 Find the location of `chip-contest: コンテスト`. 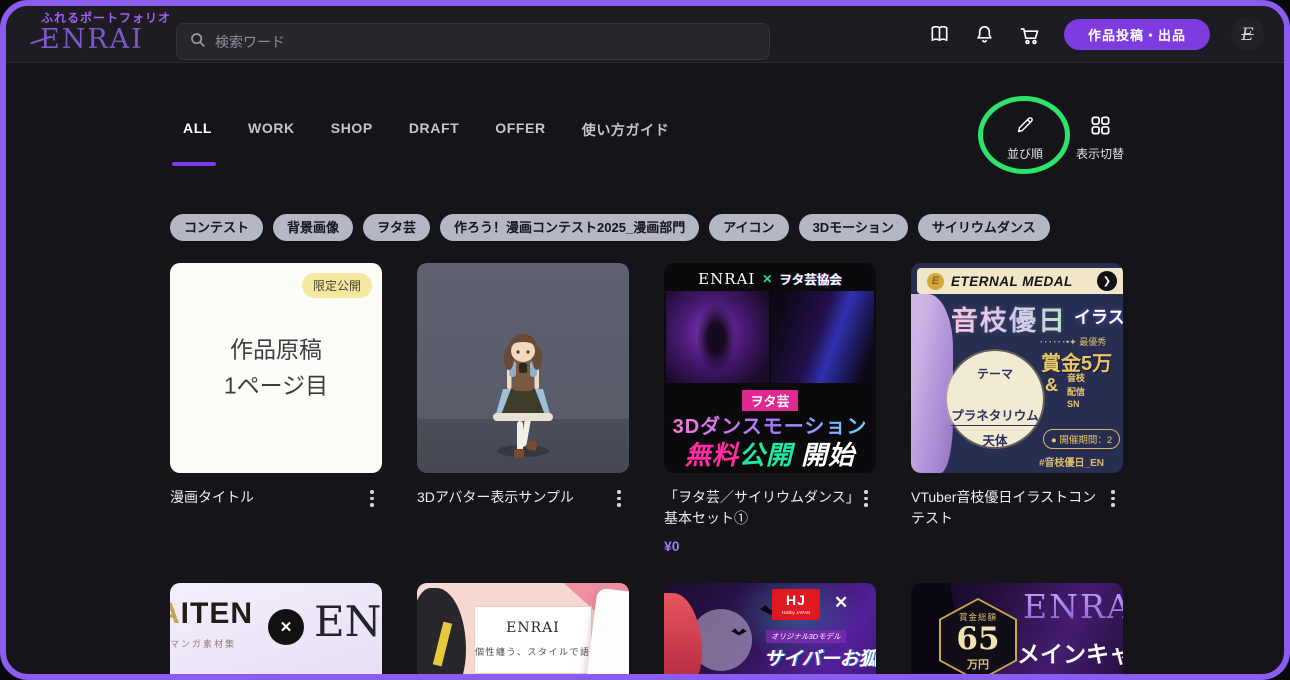

chip-contest: コンテスト is located at coordinates (217, 227).